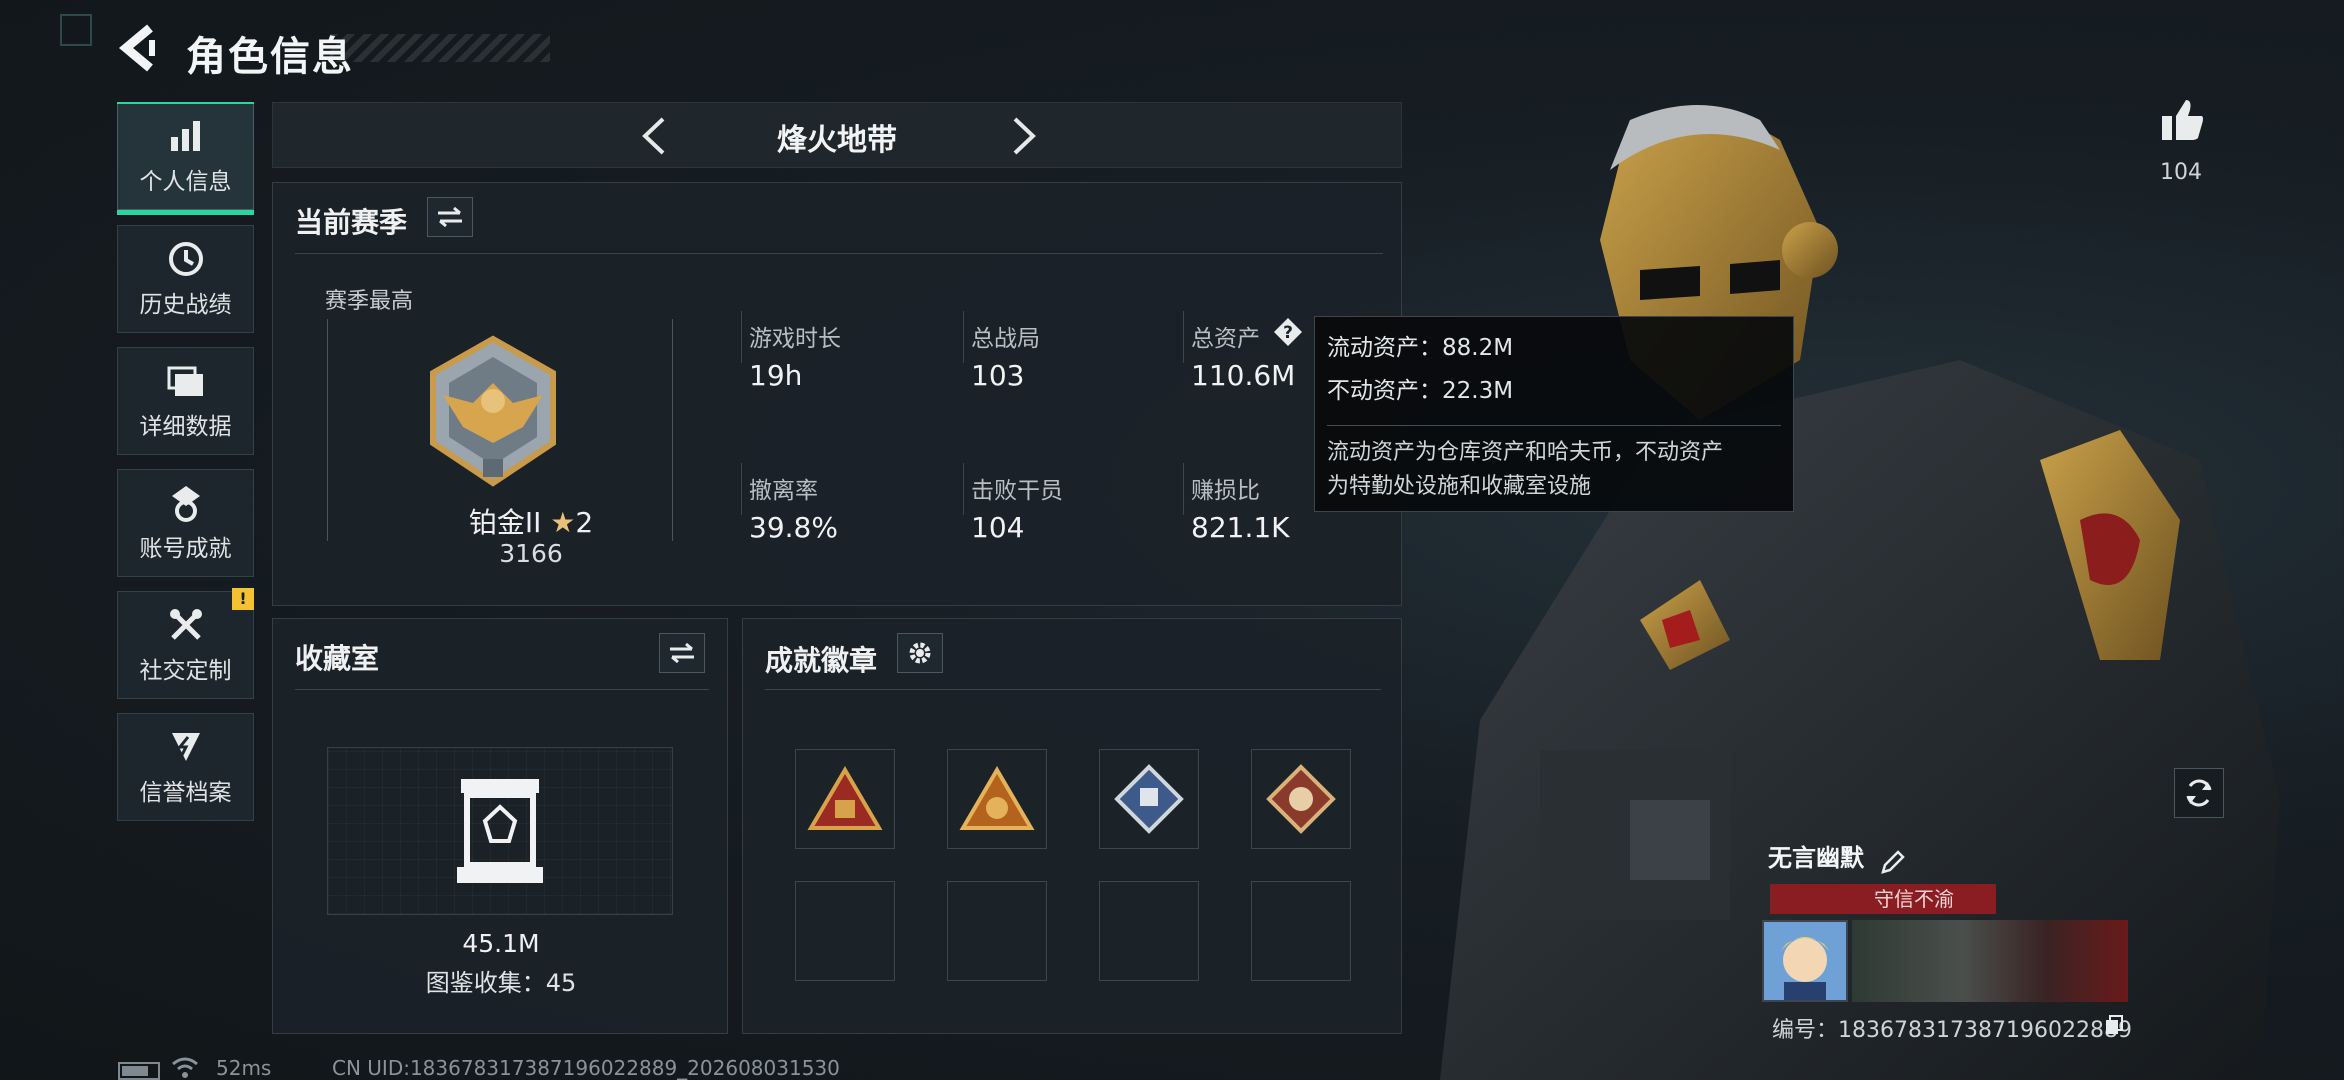  Describe the element at coordinates (821, 660) in the screenshot. I see `achievements-title: 成就徽章` at that location.